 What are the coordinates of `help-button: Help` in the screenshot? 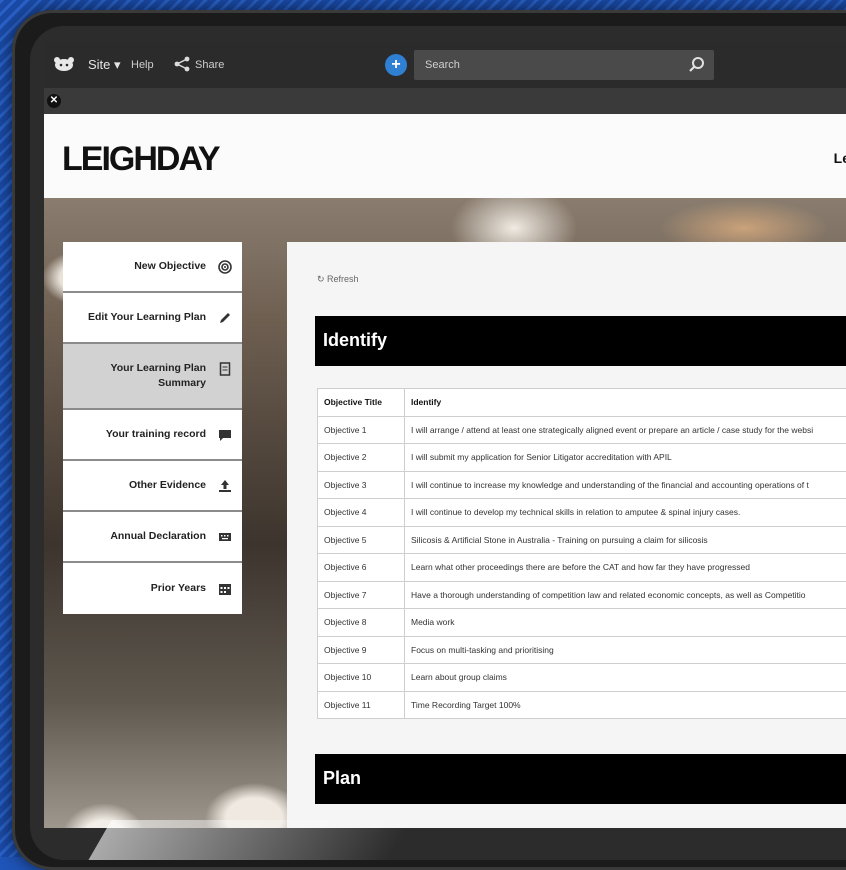 It's located at (142, 65).